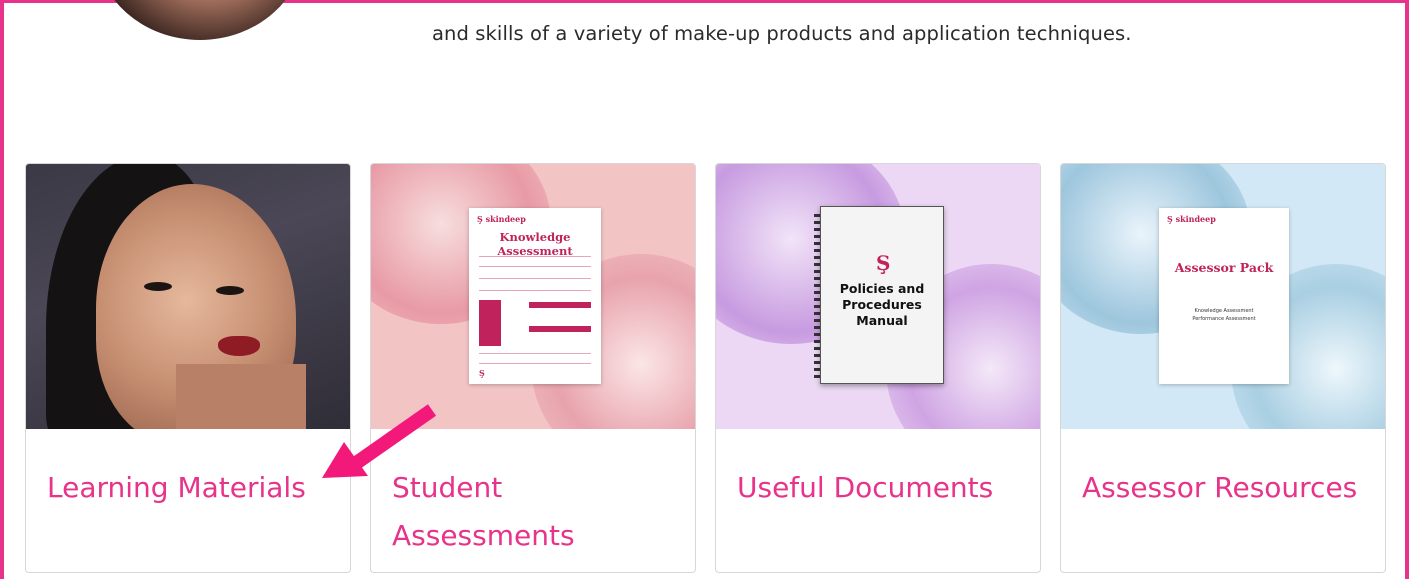  Describe the element at coordinates (535, 244) in the screenshot. I see `doc-title-knowledge-assessment: Knowledge Assessment` at that location.